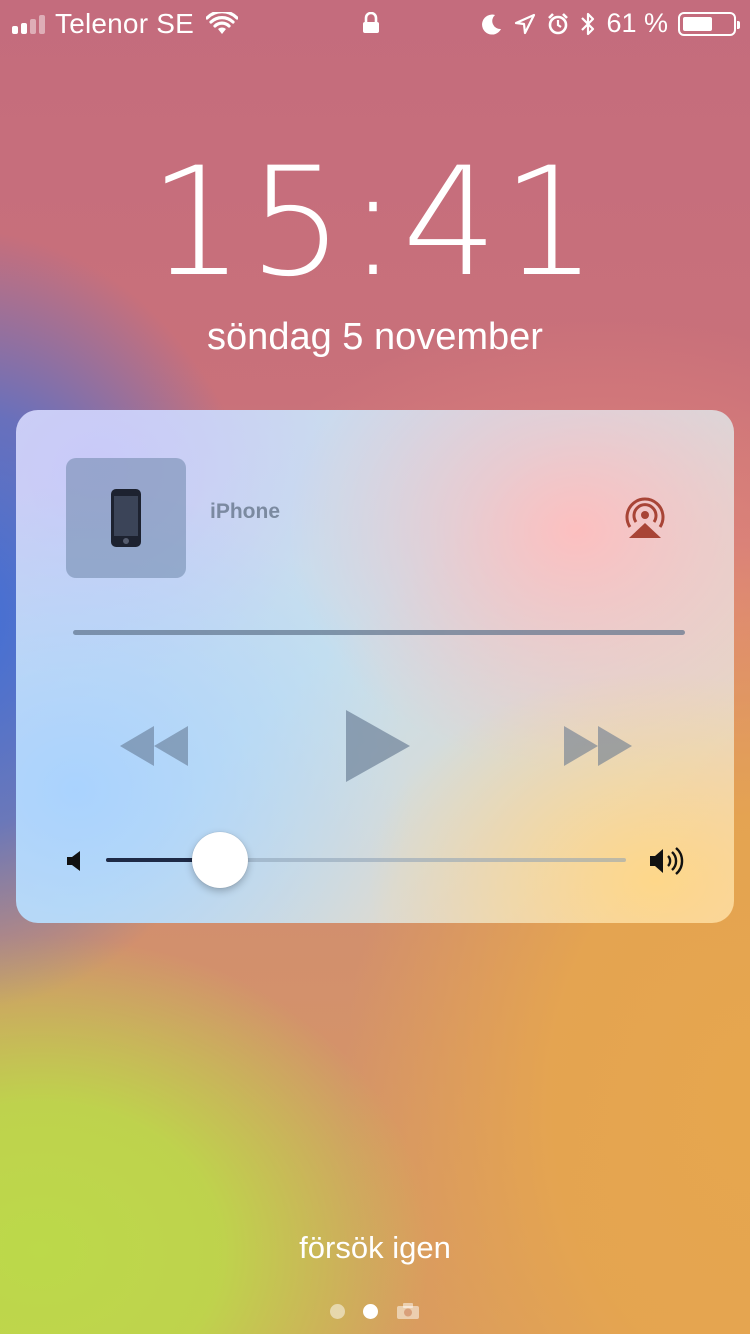 This screenshot has height=1334, width=750. I want to click on battery-icon, so click(709, 23).